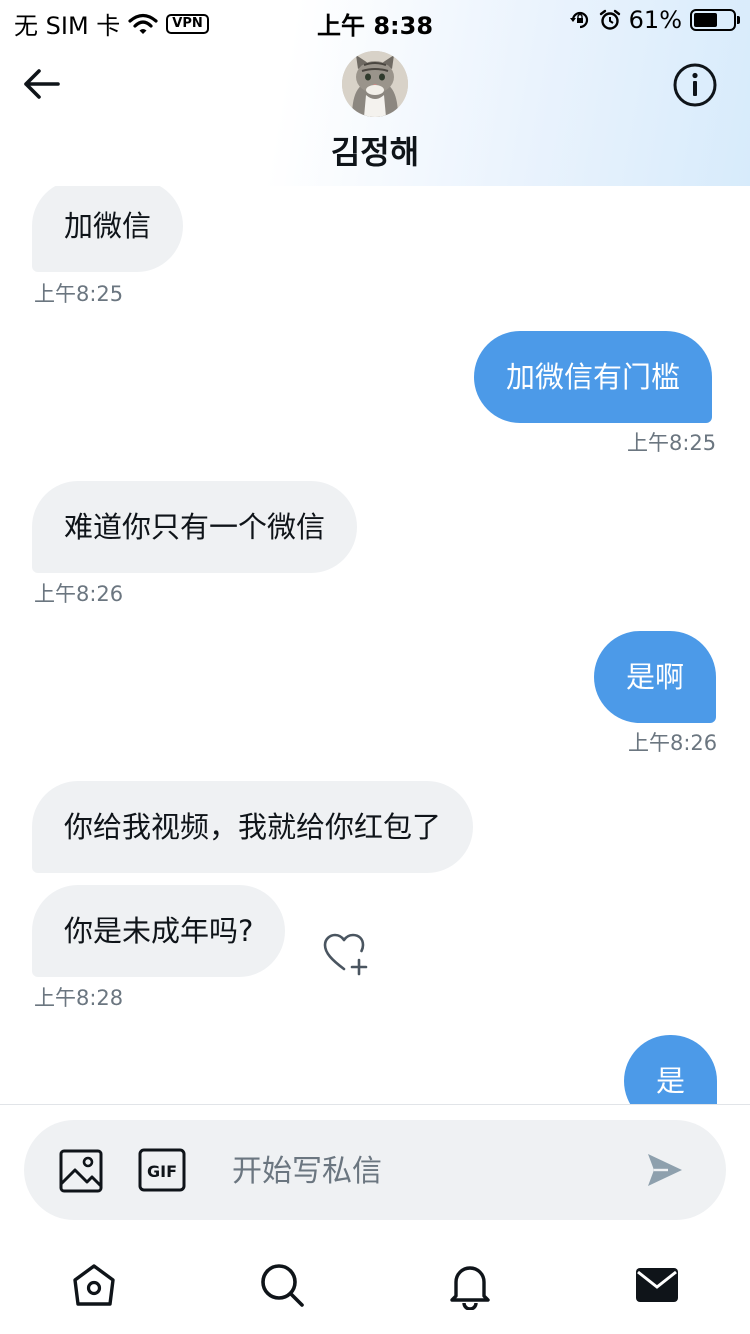 The width and height of the screenshot is (750, 1334). Describe the element at coordinates (432, 1171) in the screenshot. I see `message-input` at that location.